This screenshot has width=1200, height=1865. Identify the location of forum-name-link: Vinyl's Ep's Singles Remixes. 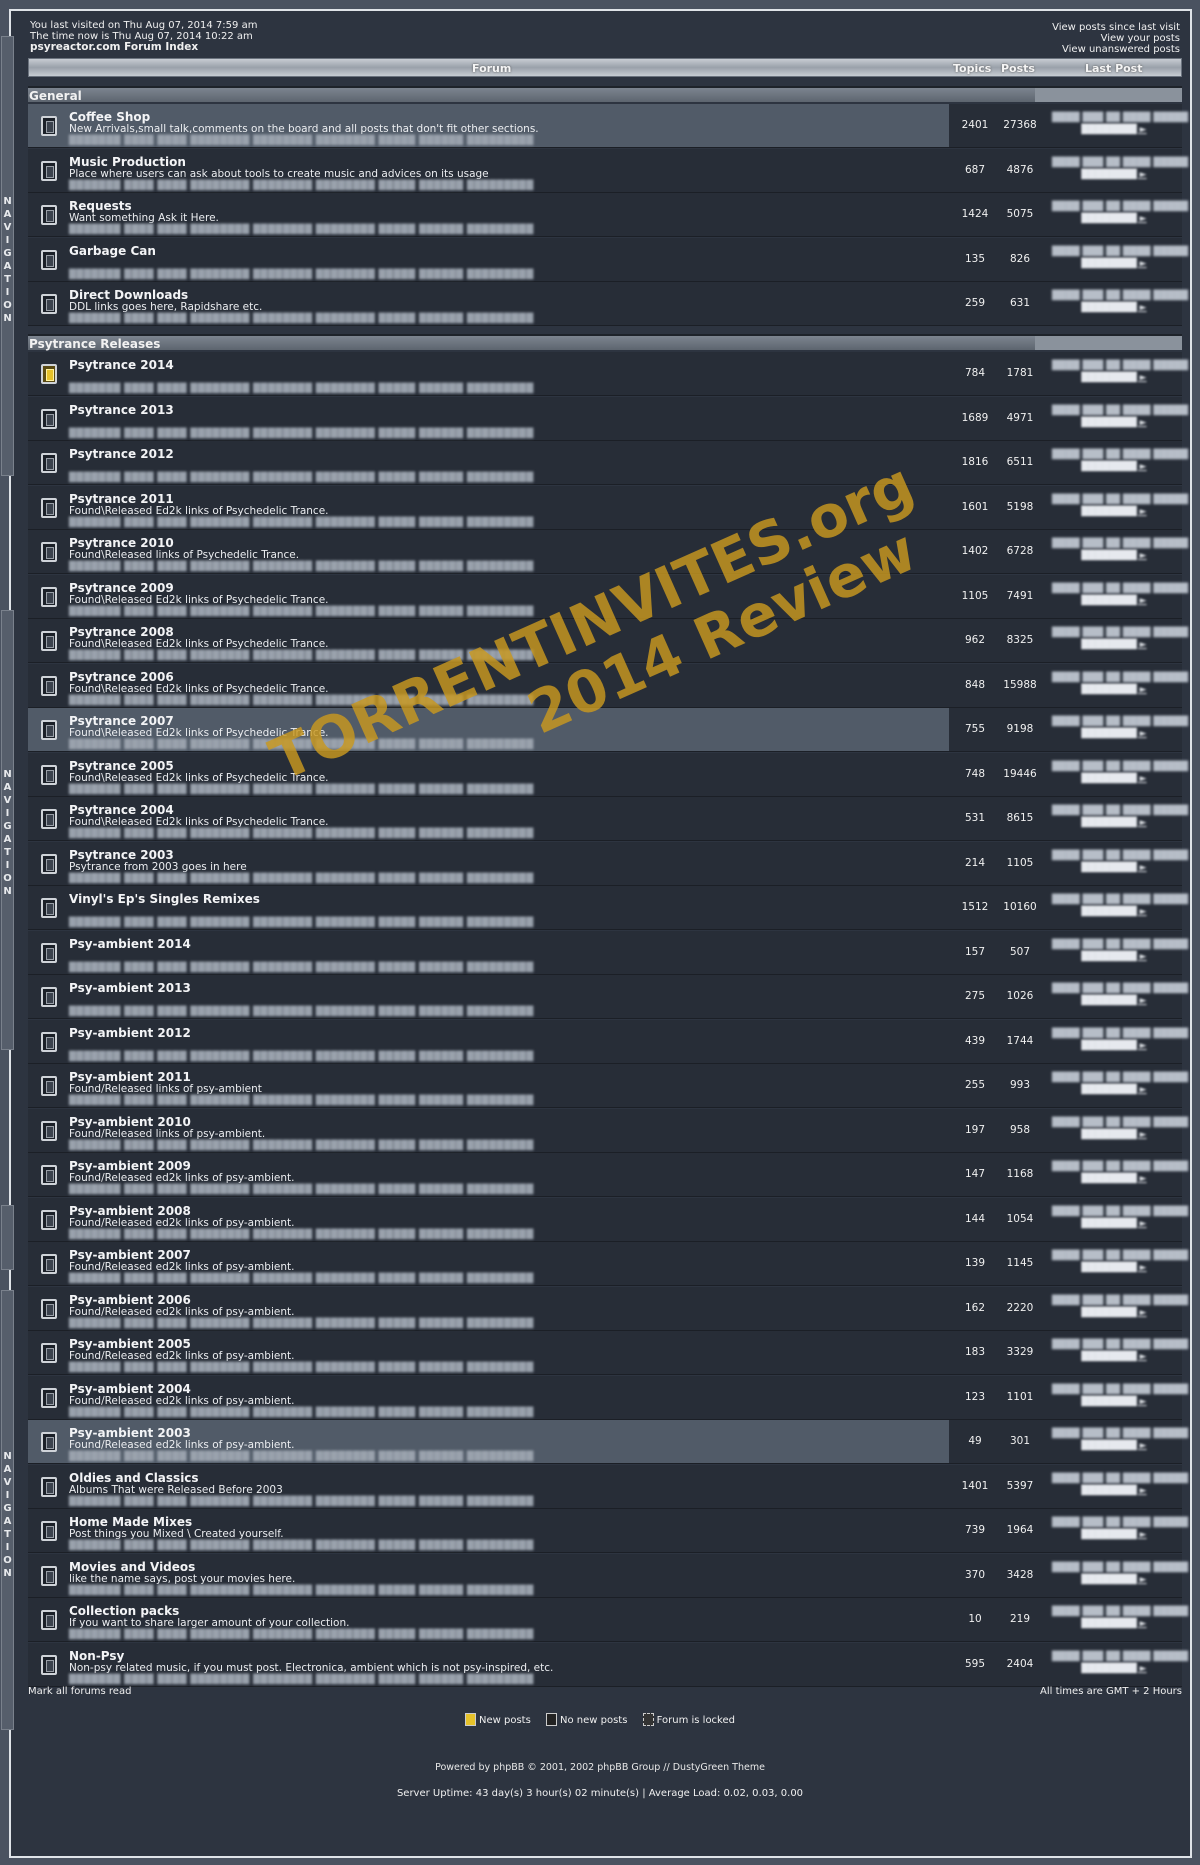
(164, 899).